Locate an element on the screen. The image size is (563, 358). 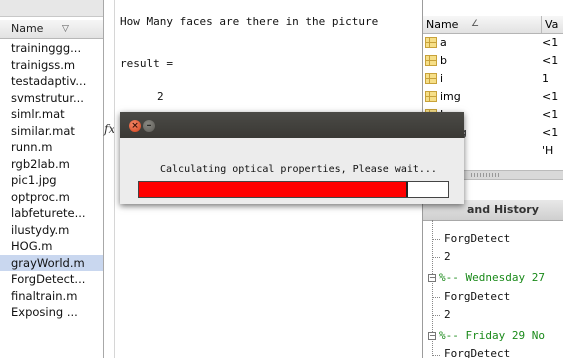
workspace-variable-row: i1 is located at coordinates (493, 79).